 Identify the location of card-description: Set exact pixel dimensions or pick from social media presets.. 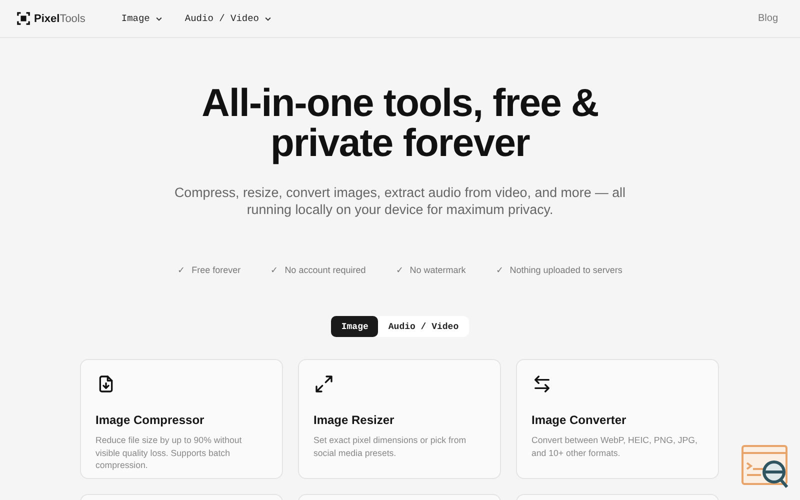
(391, 446).